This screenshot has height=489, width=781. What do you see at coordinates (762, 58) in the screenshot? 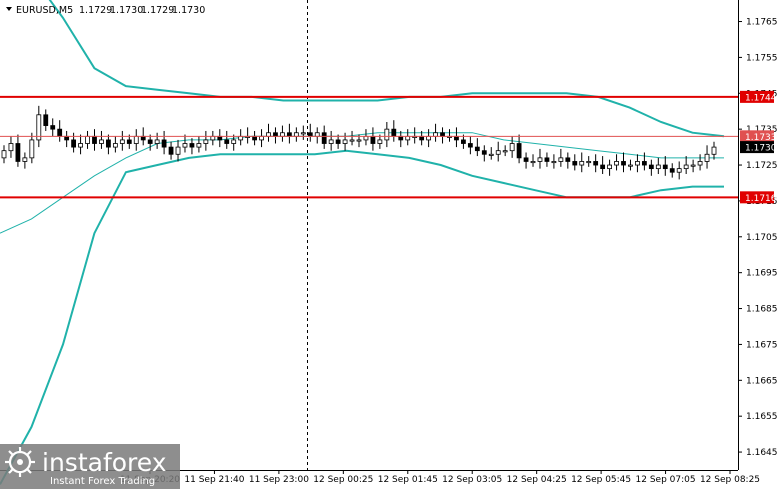
I see `price-tick-label: 1.1755` at bounding box center [762, 58].